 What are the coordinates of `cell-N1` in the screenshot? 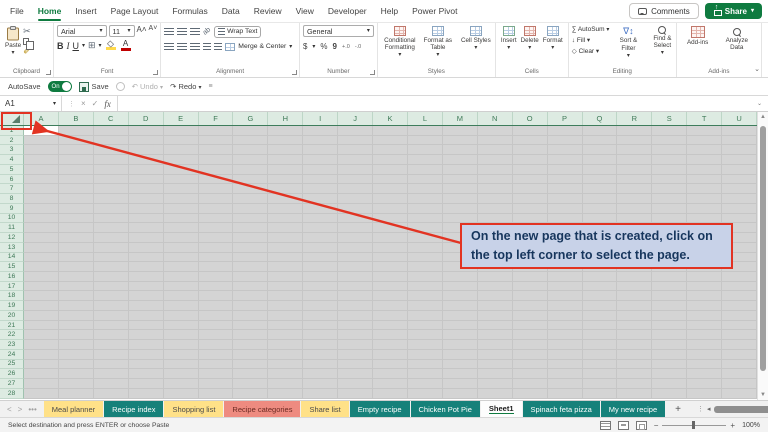 It's located at (495, 131).